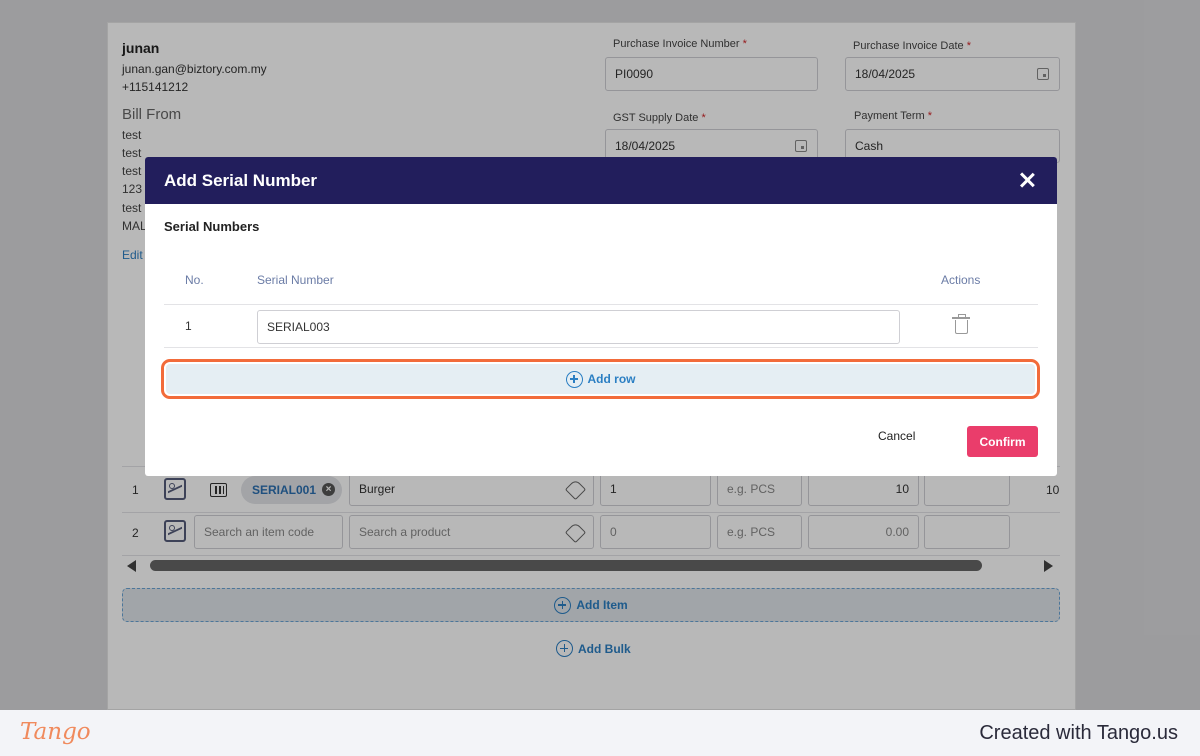 The height and width of the screenshot is (756, 1200). Describe the element at coordinates (961, 280) in the screenshot. I see `column-header-actions: Actions` at that location.